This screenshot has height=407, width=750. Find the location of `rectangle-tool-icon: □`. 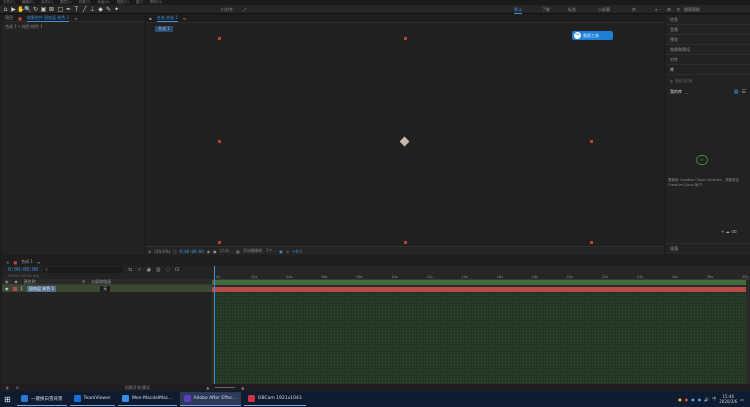

rectangle-tool-icon: □ is located at coordinates (60, 9).